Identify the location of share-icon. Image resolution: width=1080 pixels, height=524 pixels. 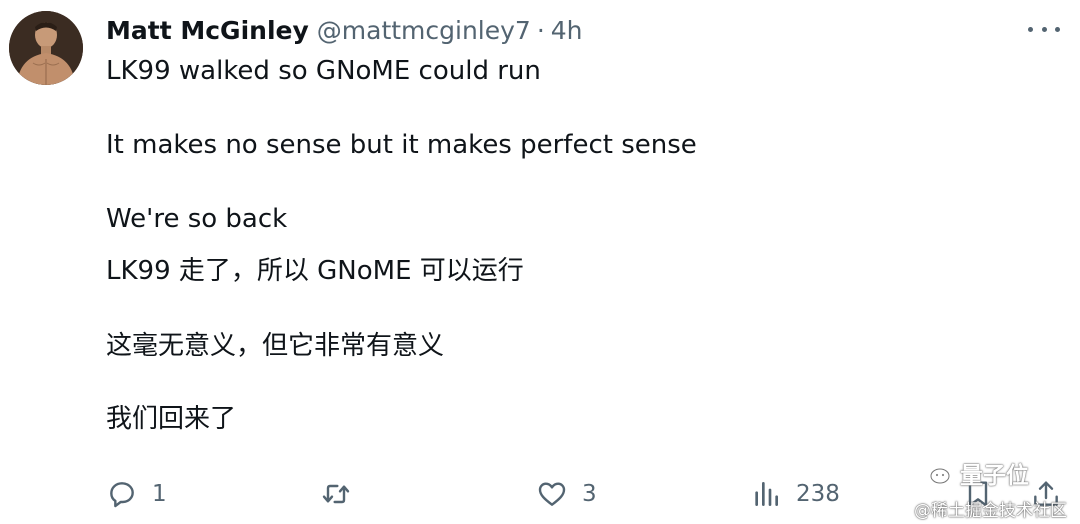
(1046, 493).